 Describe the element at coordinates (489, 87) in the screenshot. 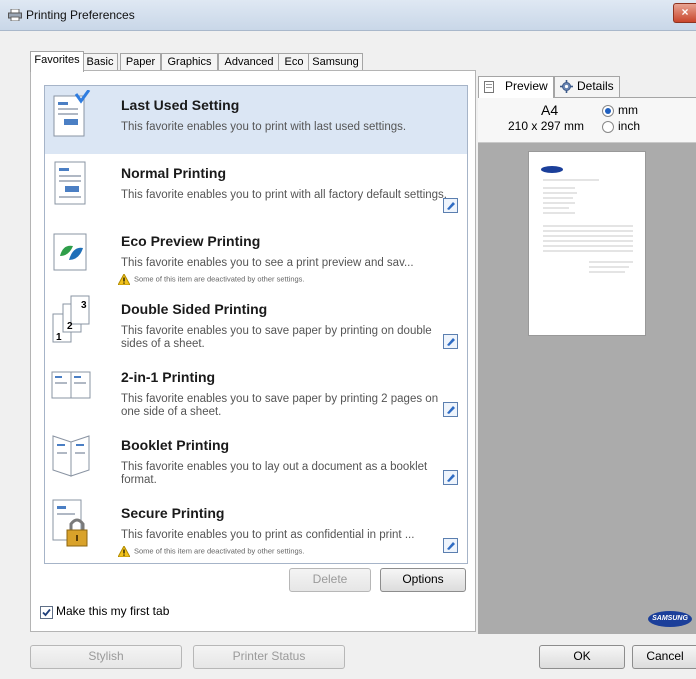

I see `preview-page-icon` at that location.